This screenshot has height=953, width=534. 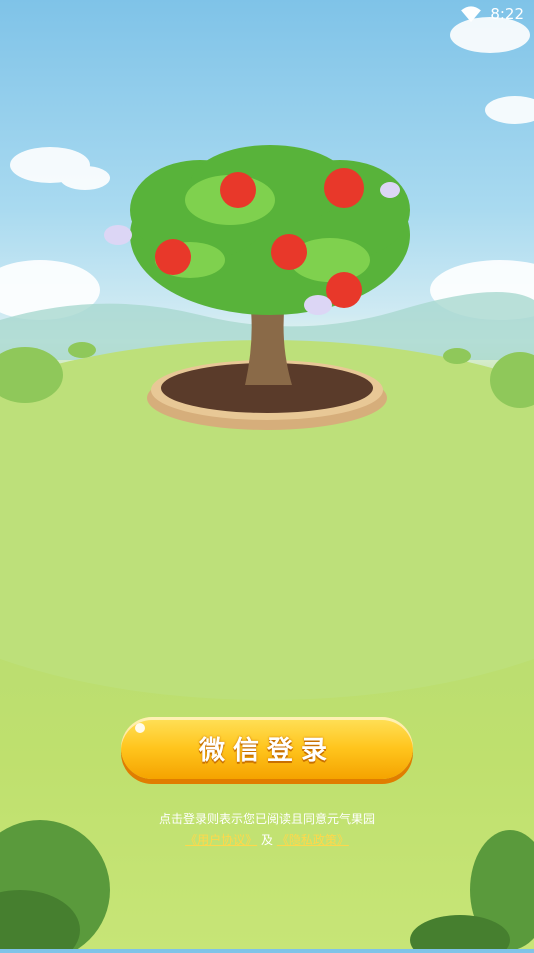 I want to click on wechat-login-label: 微信登录, so click(x=266, y=750).